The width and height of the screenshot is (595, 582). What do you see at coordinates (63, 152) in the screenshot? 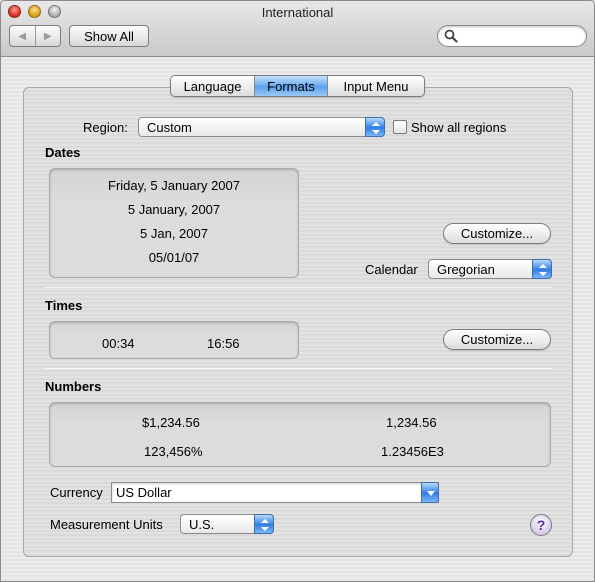
I see `dates-heading: Dates` at bounding box center [63, 152].